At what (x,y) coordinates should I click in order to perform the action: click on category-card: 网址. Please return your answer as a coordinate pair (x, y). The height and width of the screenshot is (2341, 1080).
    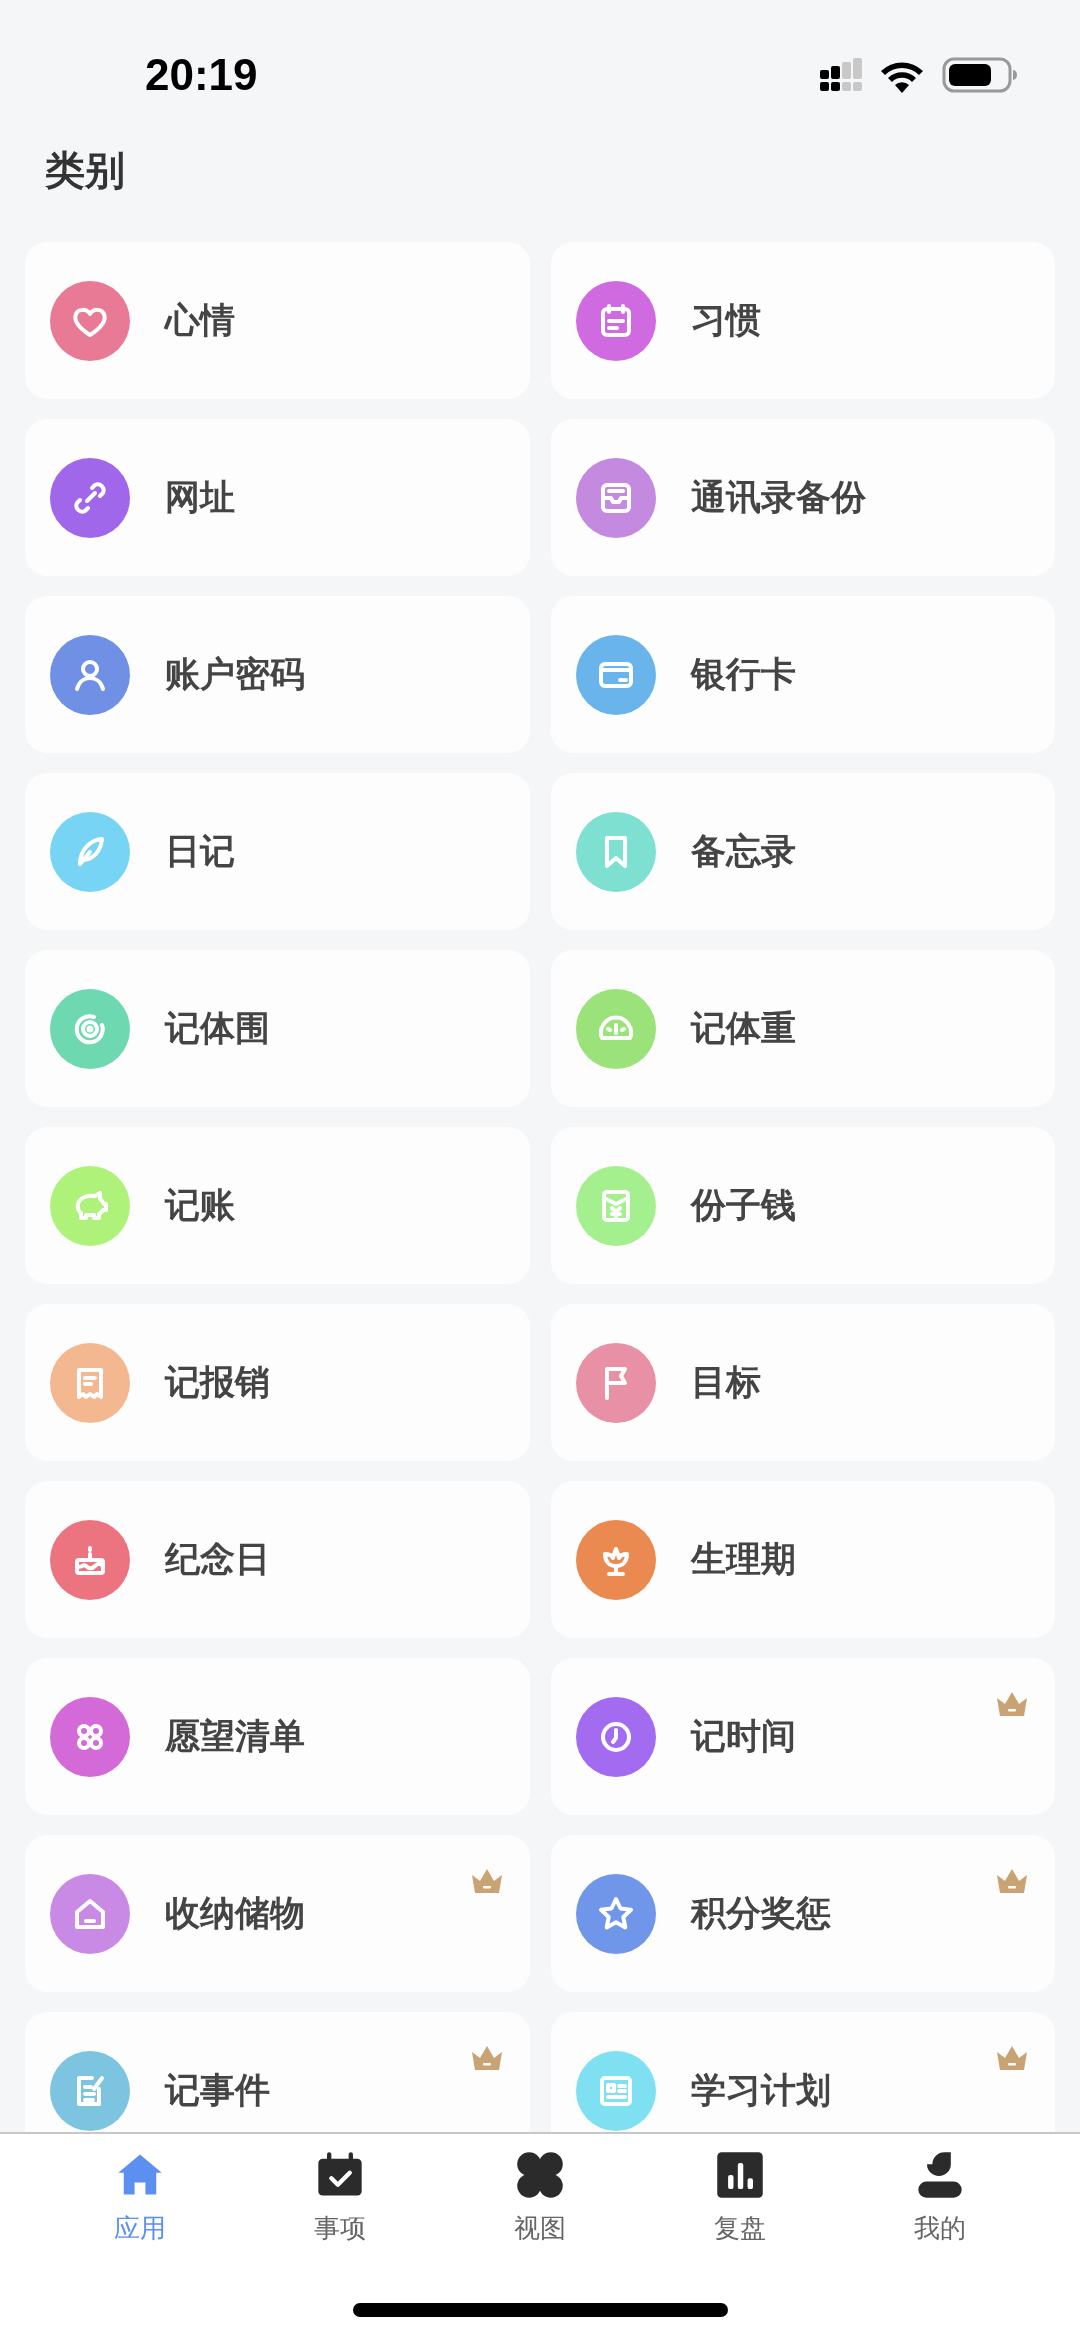
    Looking at the image, I should click on (277, 497).